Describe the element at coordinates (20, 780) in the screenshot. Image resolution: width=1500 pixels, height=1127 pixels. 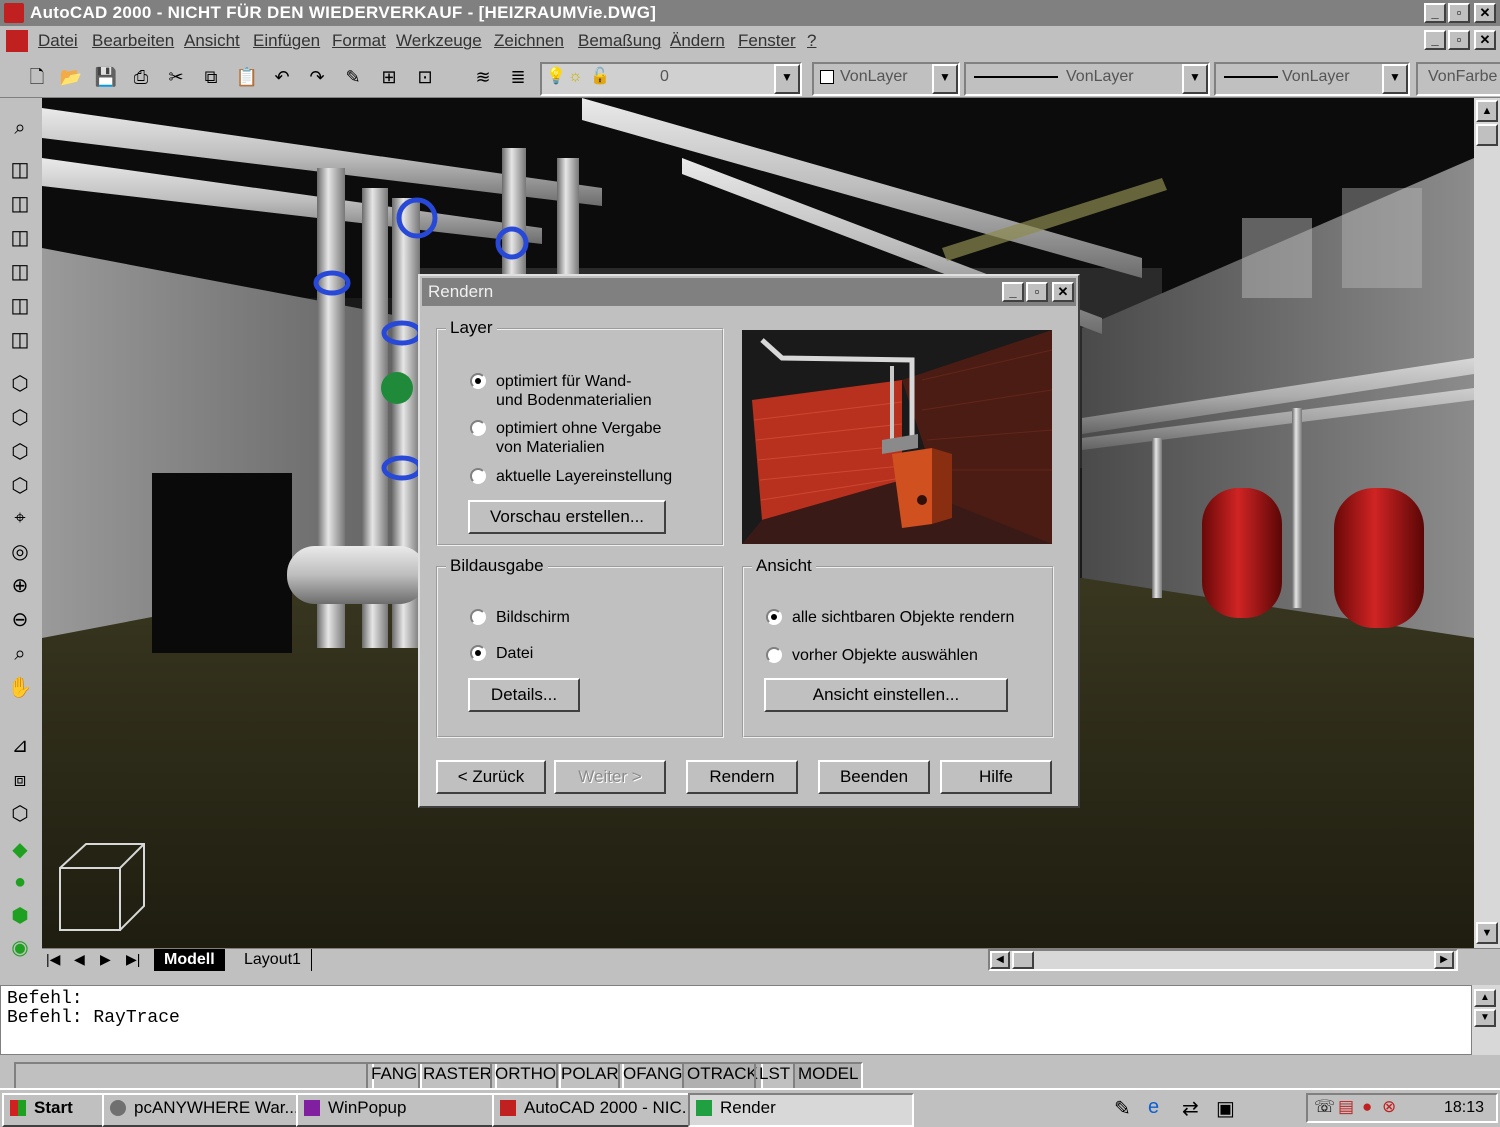
I see `scene-icon: ⧈` at that location.